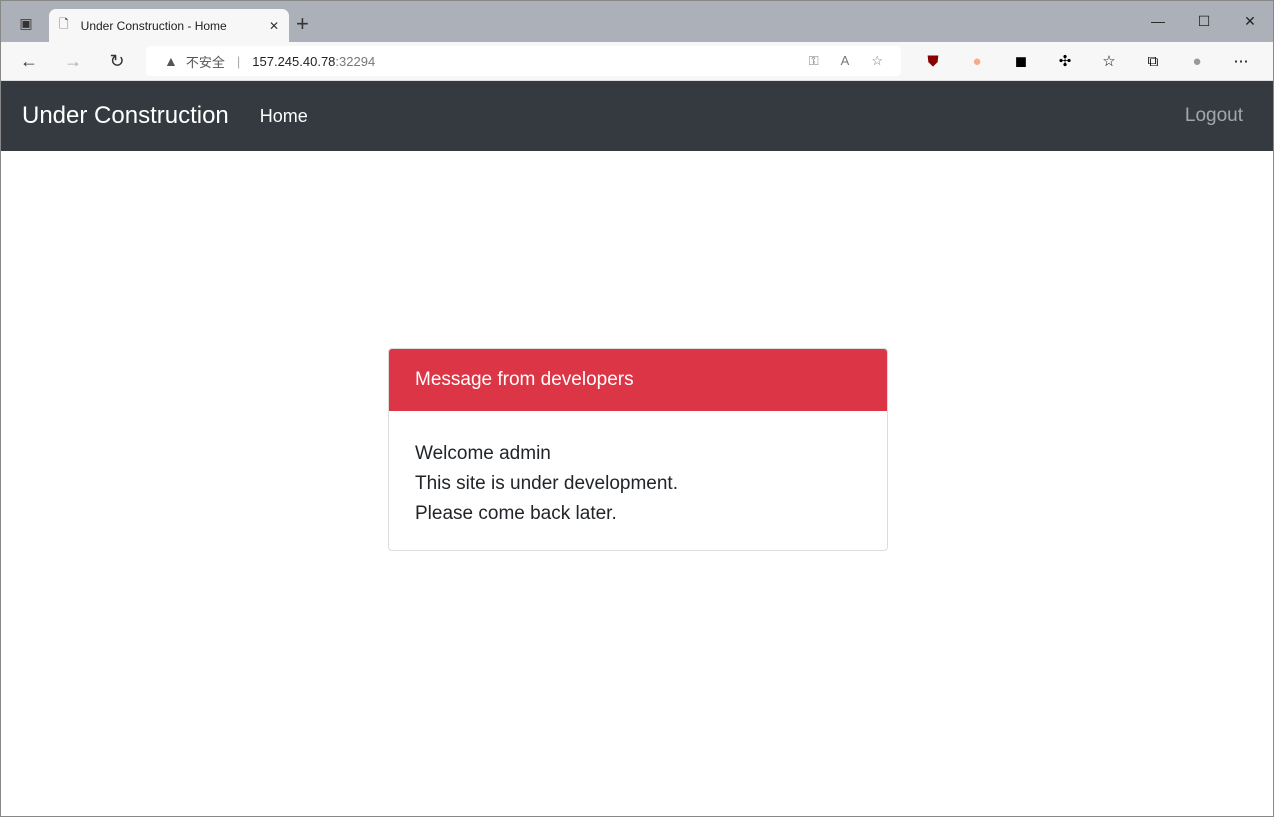  Describe the element at coordinates (302, 24) in the screenshot. I see `new-tab-icon: +` at that location.